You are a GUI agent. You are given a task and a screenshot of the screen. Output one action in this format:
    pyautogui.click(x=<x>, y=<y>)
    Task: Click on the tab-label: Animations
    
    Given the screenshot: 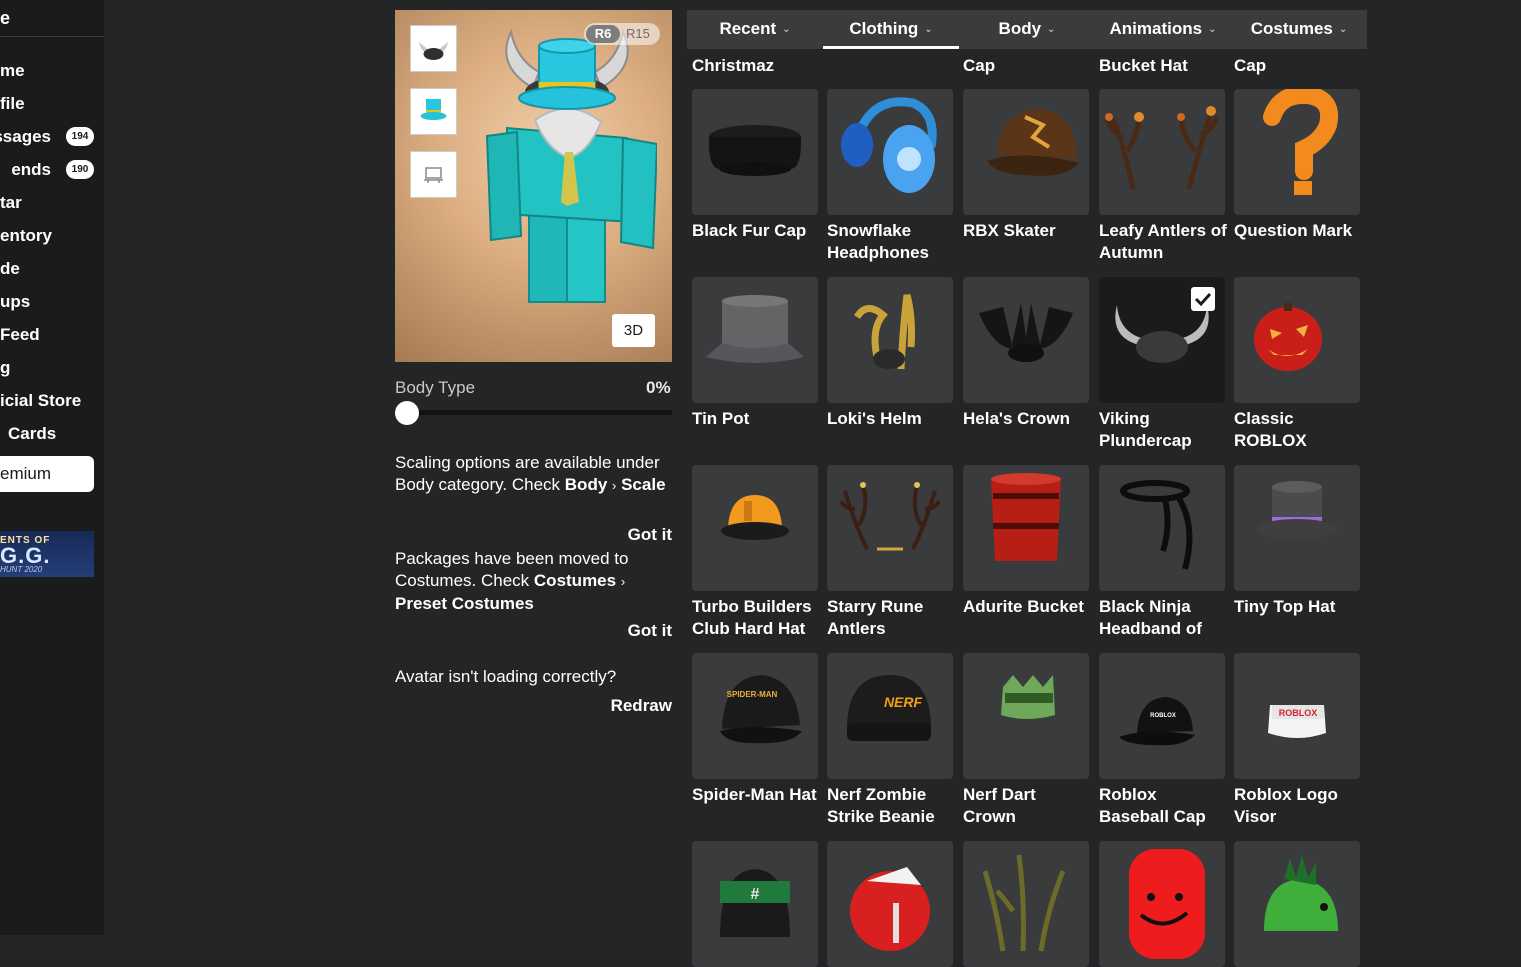 What is the action you would take?
    pyautogui.click(x=1156, y=28)
    